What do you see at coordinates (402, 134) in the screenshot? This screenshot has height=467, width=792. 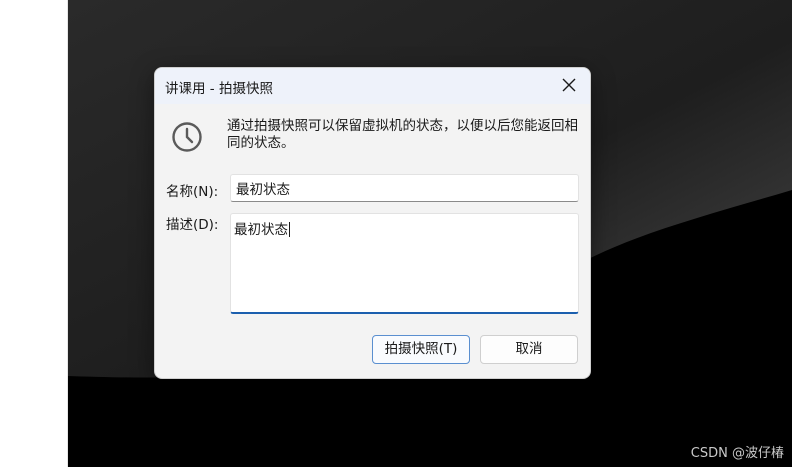 I see `dialog-description: 通过拍摄快照可以保留虚拟机的状态，以便以后您能返回相同的状态。` at bounding box center [402, 134].